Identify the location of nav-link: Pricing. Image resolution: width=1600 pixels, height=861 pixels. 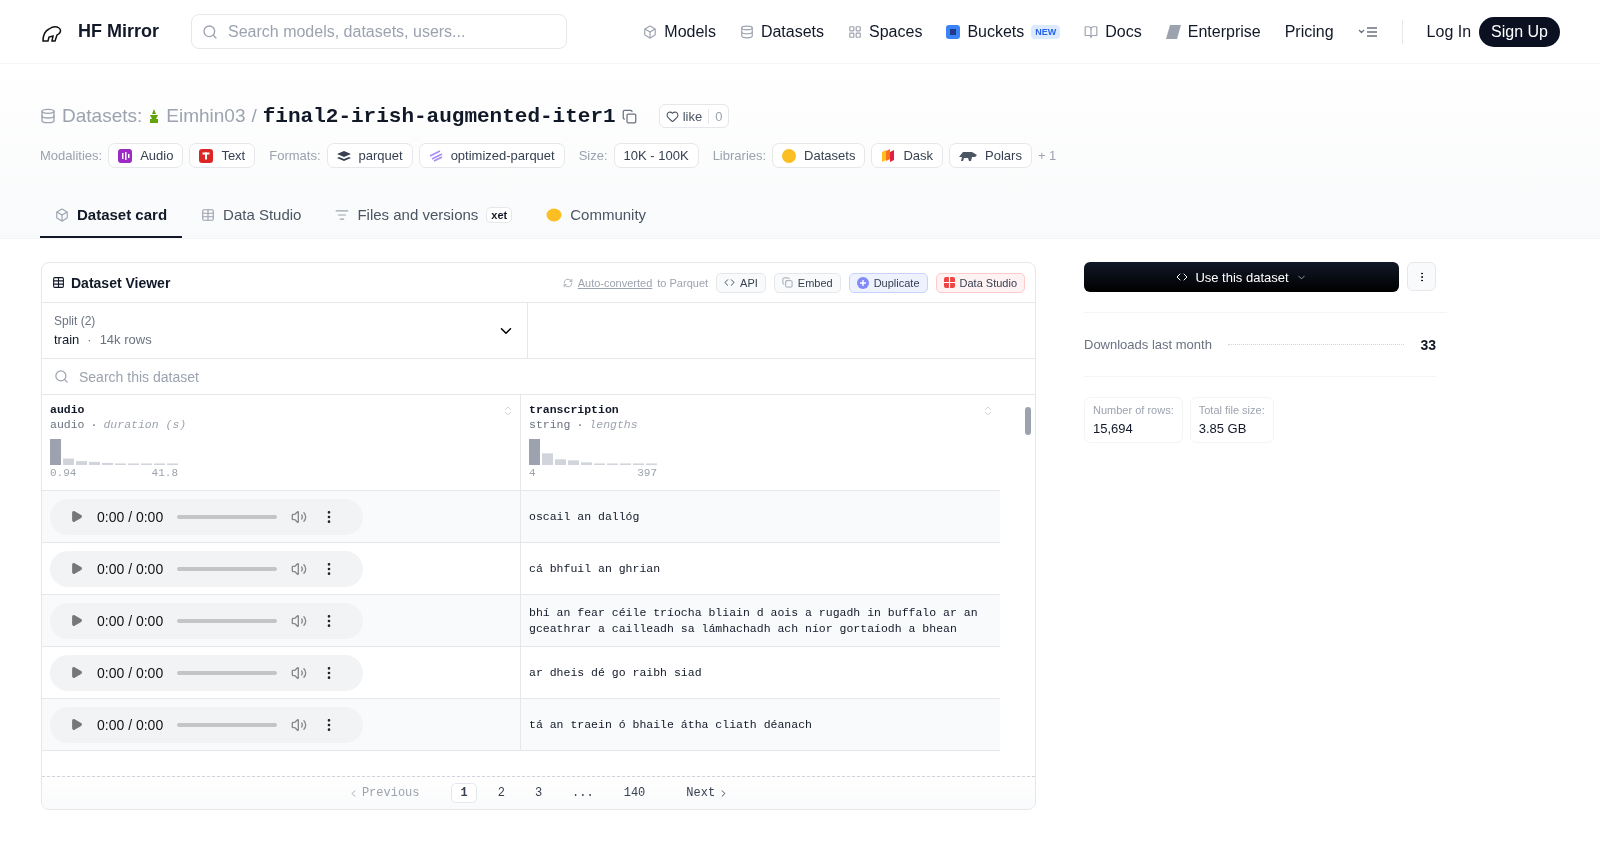
(1309, 31).